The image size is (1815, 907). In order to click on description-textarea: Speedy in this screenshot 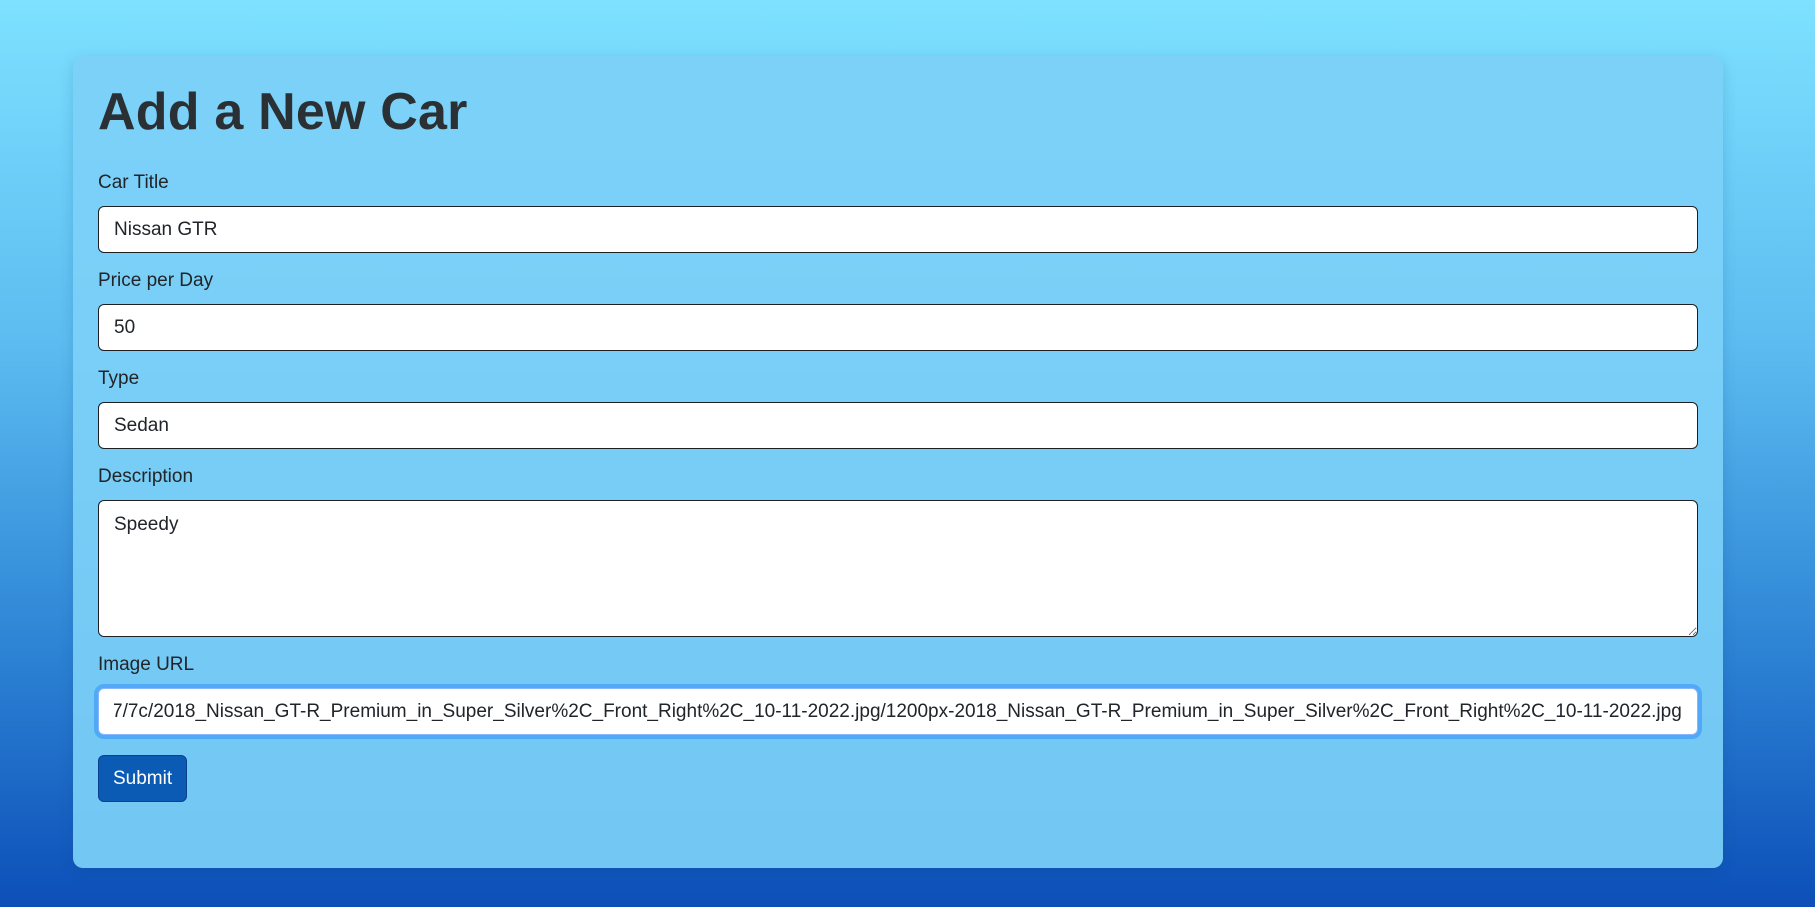, I will do `click(898, 568)`.